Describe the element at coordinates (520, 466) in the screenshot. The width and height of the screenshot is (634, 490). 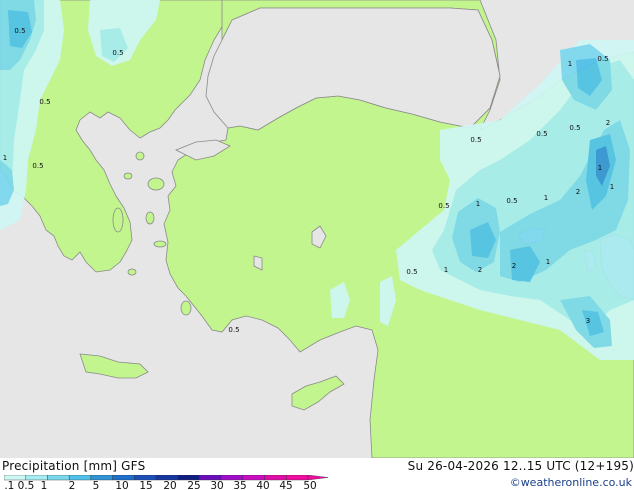
I see `valid-time-label: Su 26-04-2026 12..15 UTC (12+195)` at that location.